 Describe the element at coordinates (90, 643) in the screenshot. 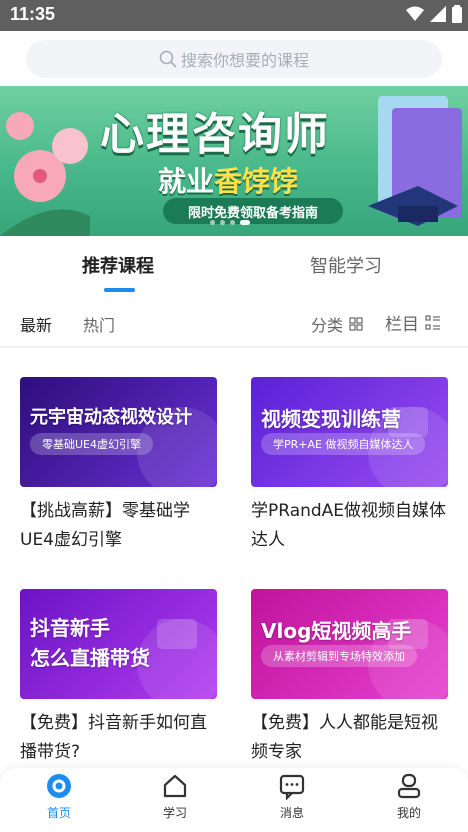

I see `thumb-title: 抖音新手 怎么直播带货` at that location.